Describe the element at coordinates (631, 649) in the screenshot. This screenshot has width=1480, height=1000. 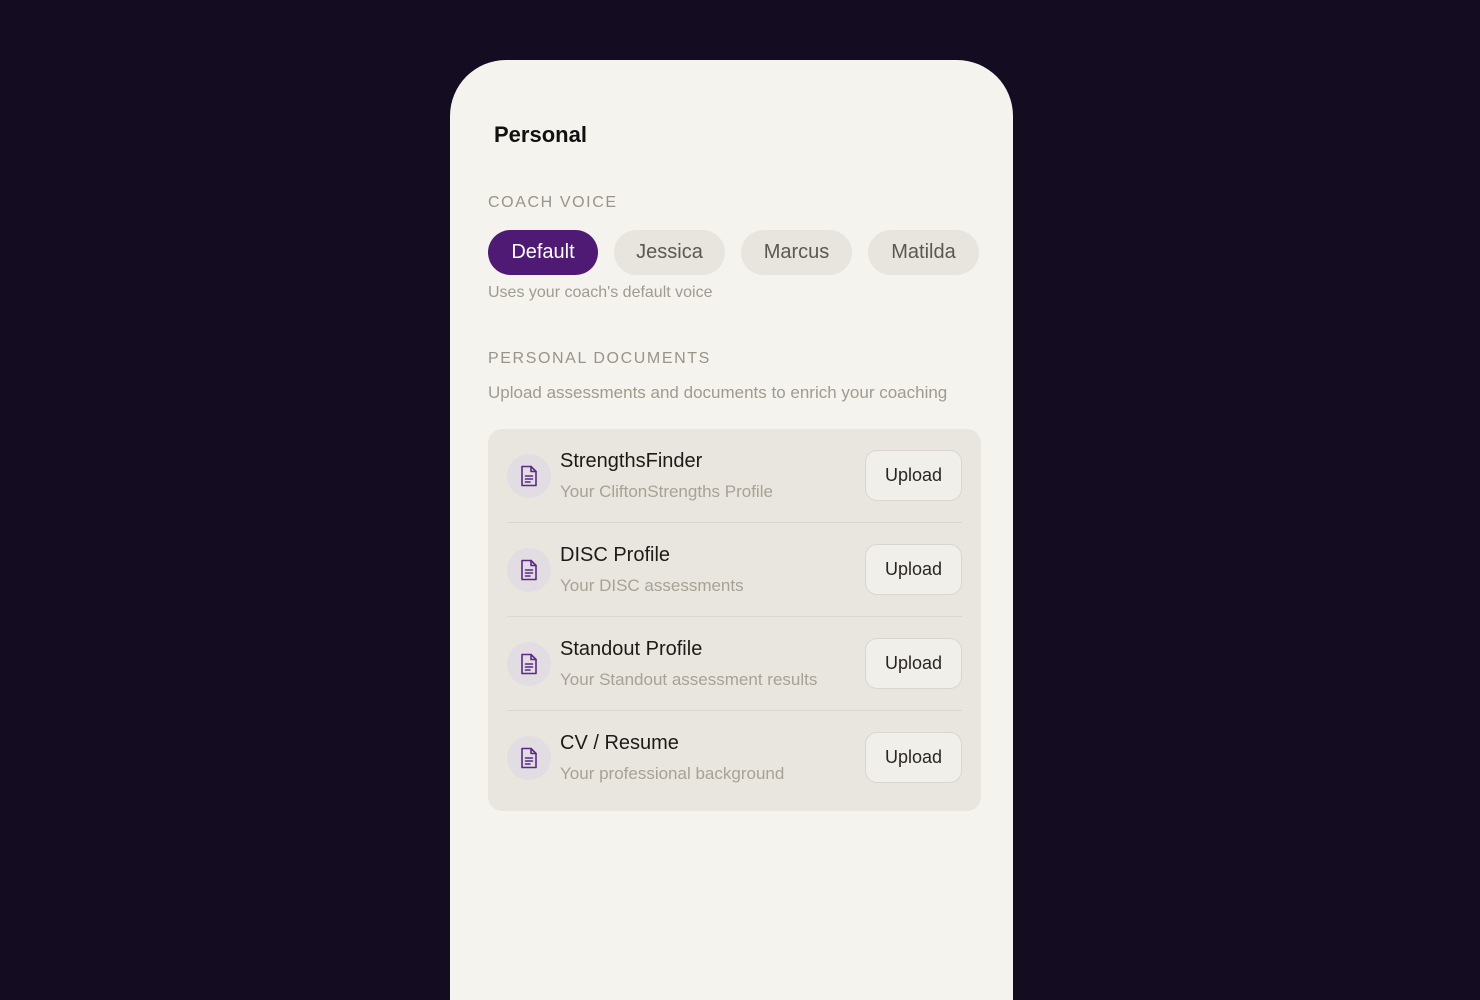
I see `document-title: Standout Profile` at that location.